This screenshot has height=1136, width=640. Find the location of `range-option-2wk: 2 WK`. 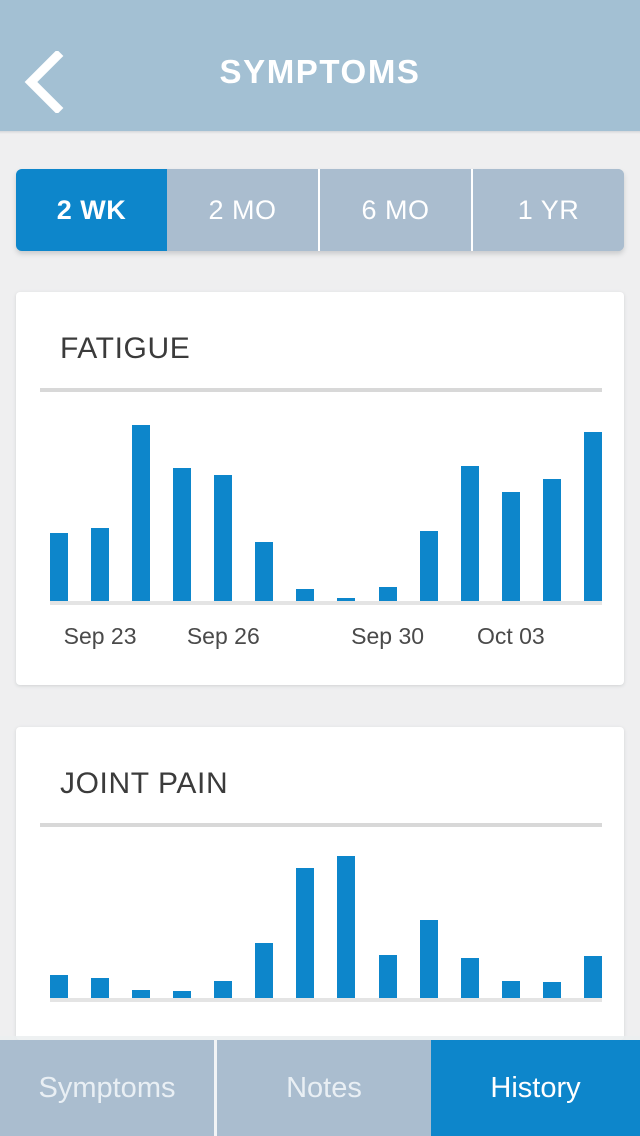

range-option-2wk: 2 WK is located at coordinates (91, 210).